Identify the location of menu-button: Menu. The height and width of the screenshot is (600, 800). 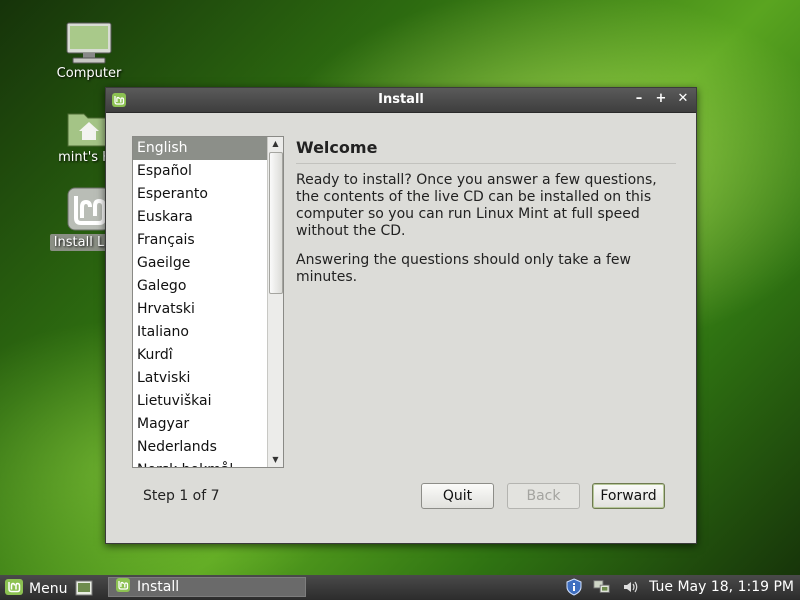
(35, 589).